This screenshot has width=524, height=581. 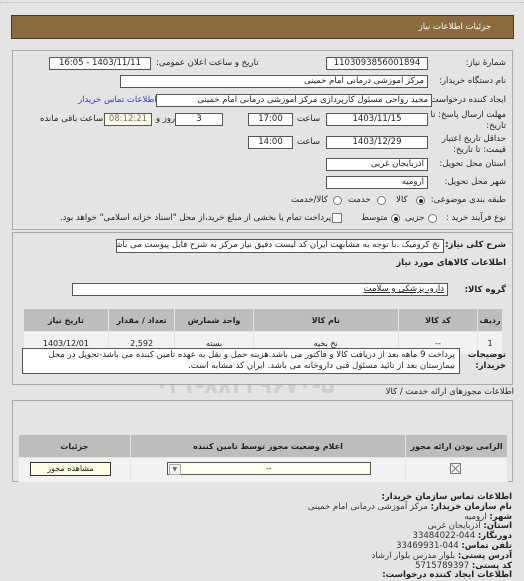 I want to click on city-field: ارومیه, so click(x=377, y=182).